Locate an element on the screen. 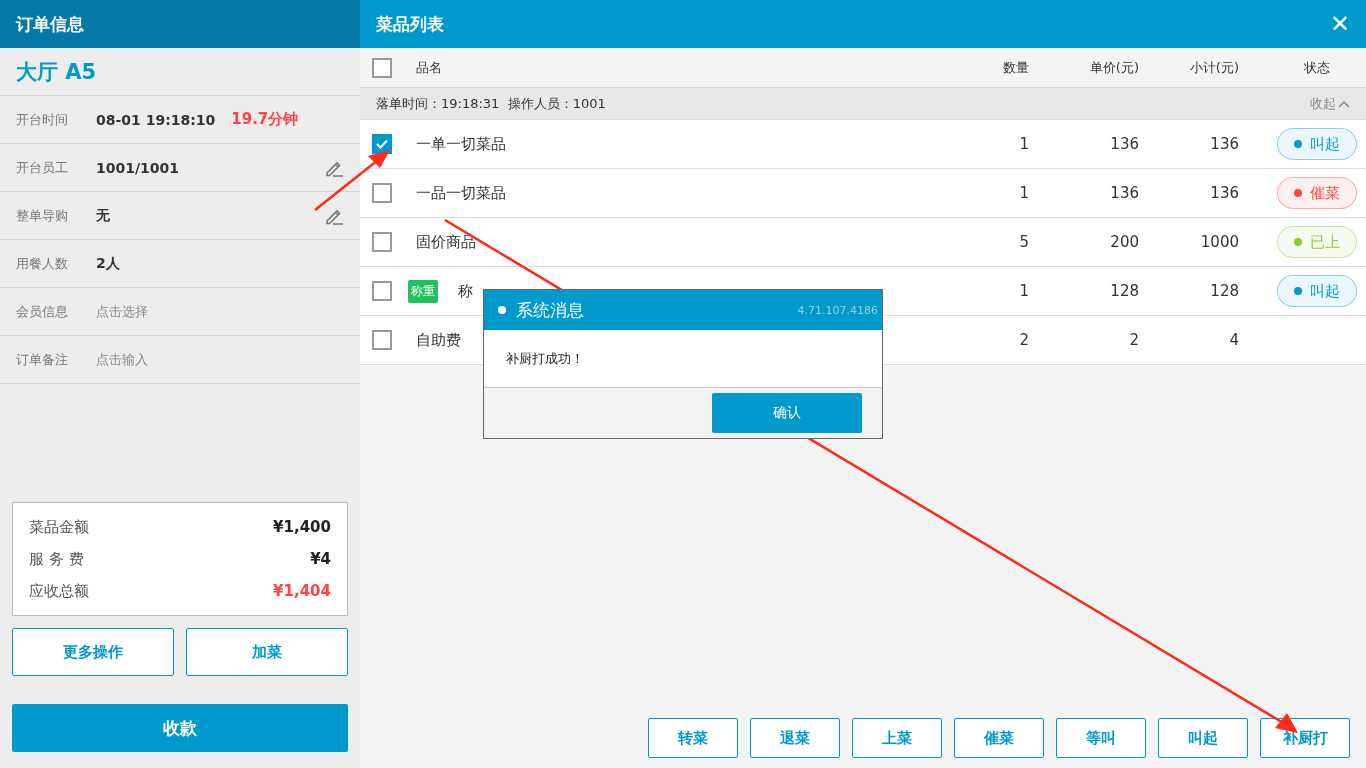 Image resolution: width=1366 pixels, height=768 pixels. dot-icon is located at coordinates (502, 310).